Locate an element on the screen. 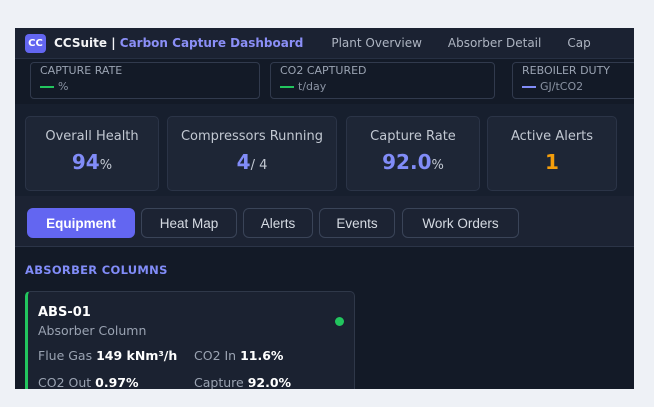  stat-value: 92.0% is located at coordinates (413, 162).